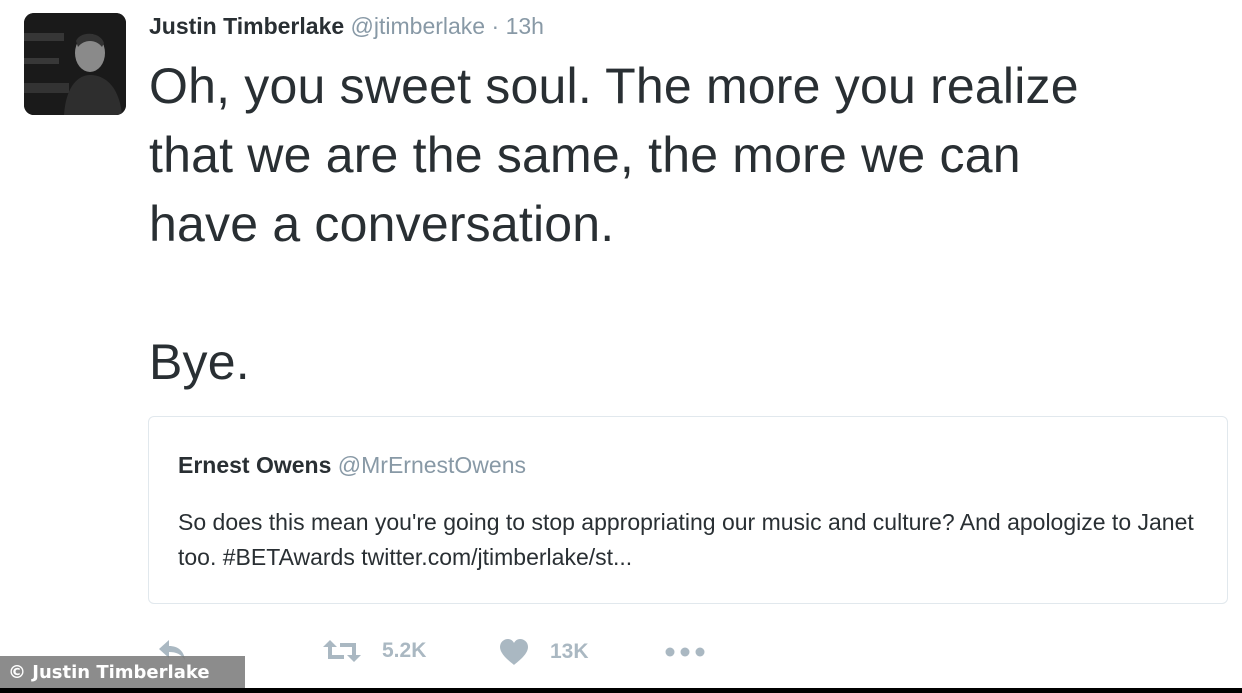 The image size is (1242, 693). Describe the element at coordinates (569, 651) in the screenshot. I see `like-count: 13K` at that location.